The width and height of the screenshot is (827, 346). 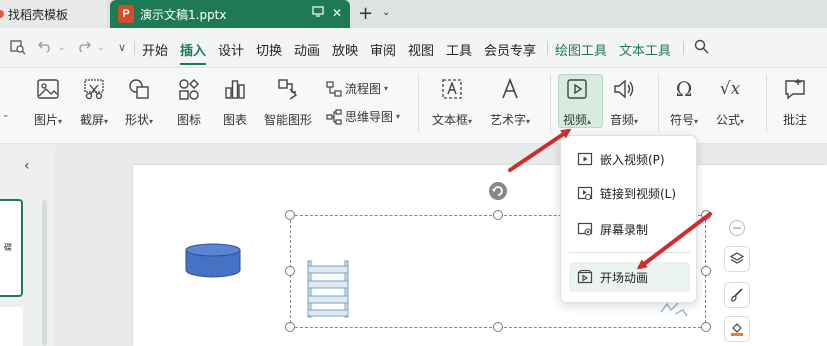 What do you see at coordinates (328, 289) in the screenshot?
I see `shelf-shape` at bounding box center [328, 289].